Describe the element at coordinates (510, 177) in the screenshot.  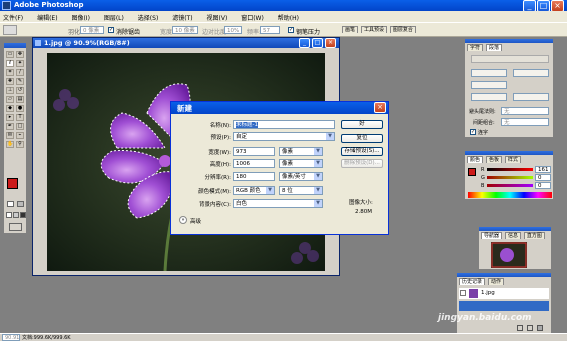
I see `channel-g-slider` at that location.